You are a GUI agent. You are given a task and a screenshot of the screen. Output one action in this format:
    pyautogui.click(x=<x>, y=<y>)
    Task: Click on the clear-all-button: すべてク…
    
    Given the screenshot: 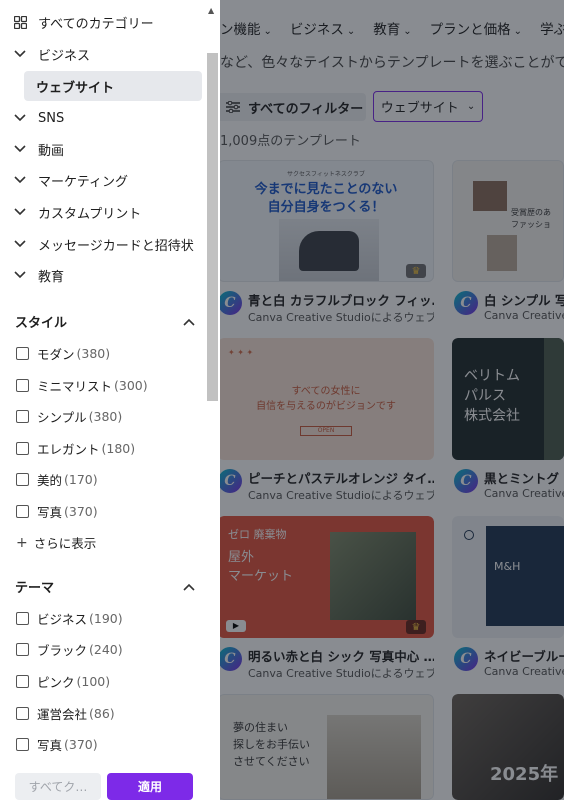 What is the action you would take?
    pyautogui.click(x=58, y=786)
    